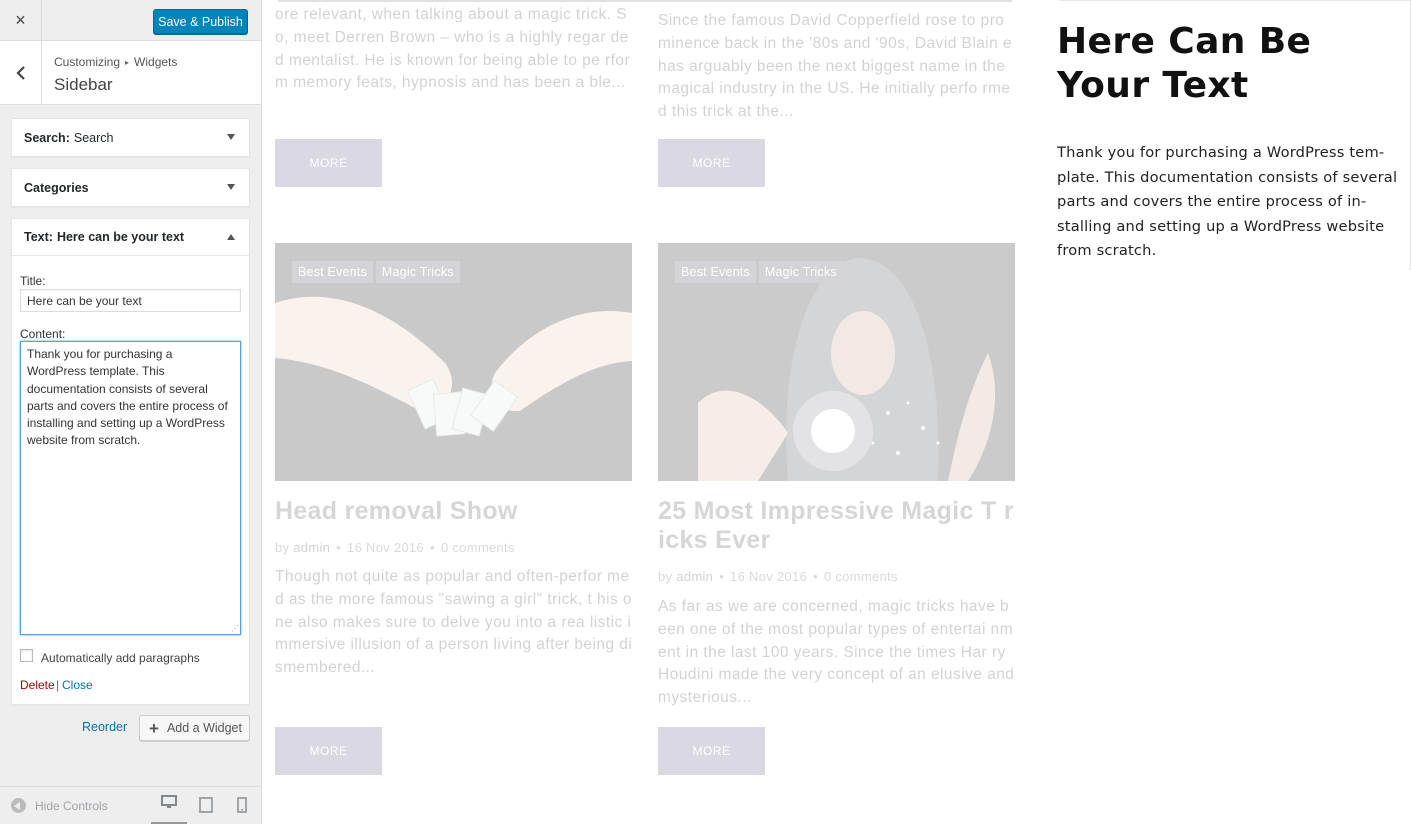 The image size is (1411, 824). I want to click on delete-link: Delete, so click(37, 685).